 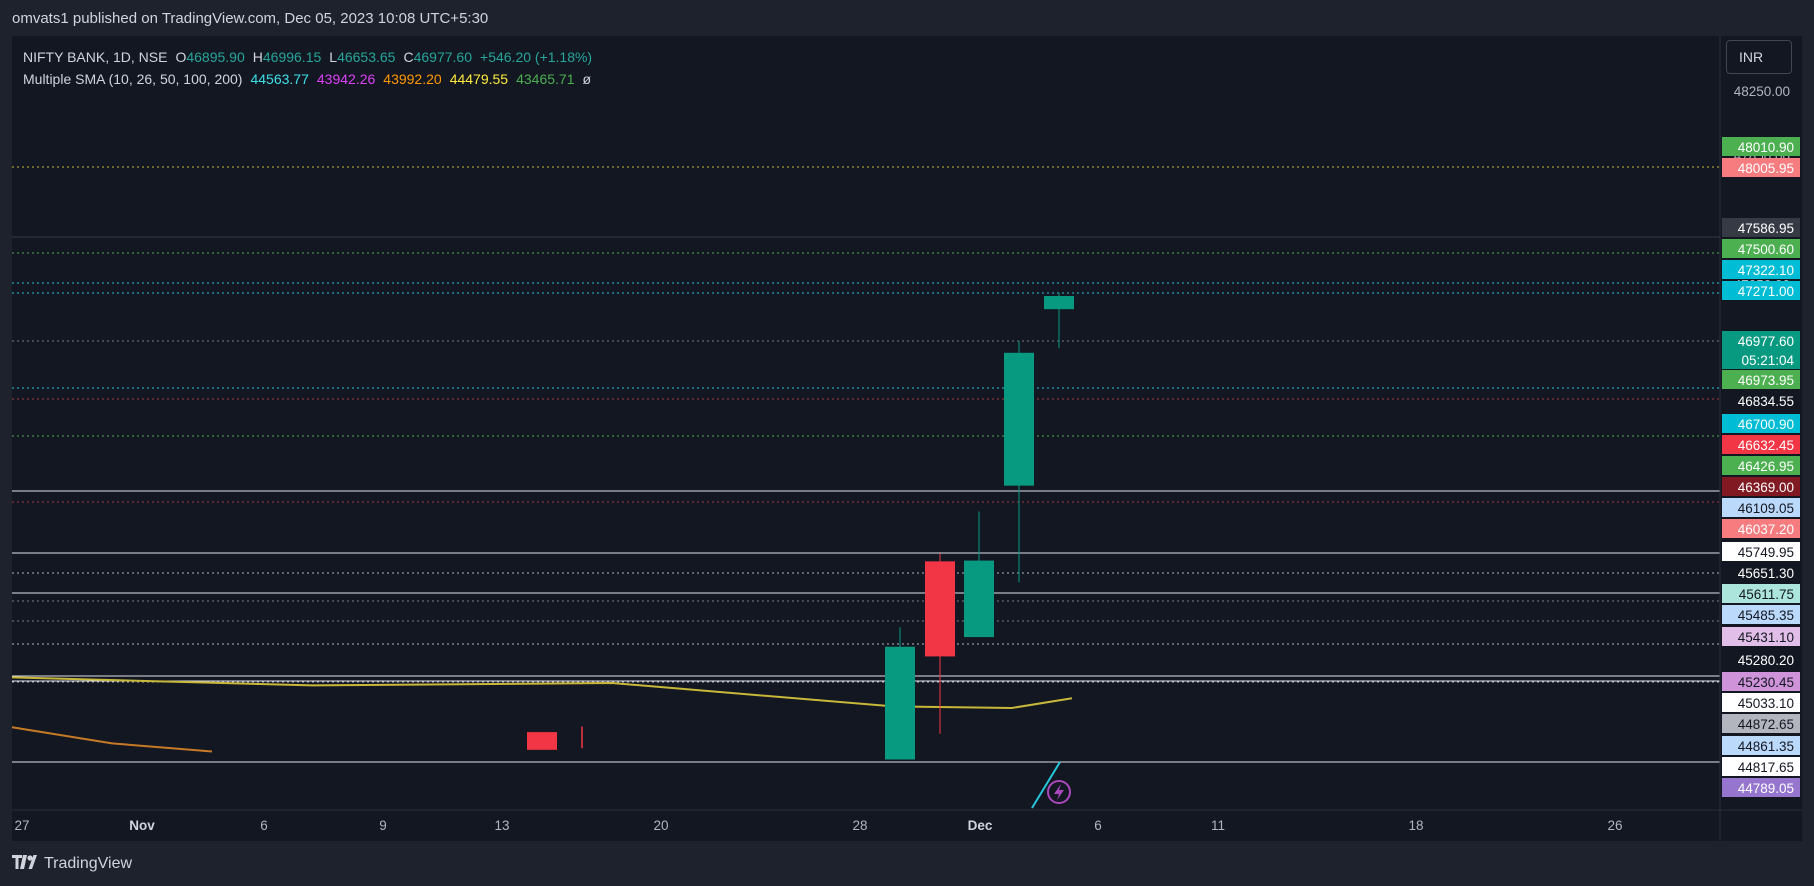 What do you see at coordinates (1766, 487) in the screenshot?
I see `price-label-13: 46369.00` at bounding box center [1766, 487].